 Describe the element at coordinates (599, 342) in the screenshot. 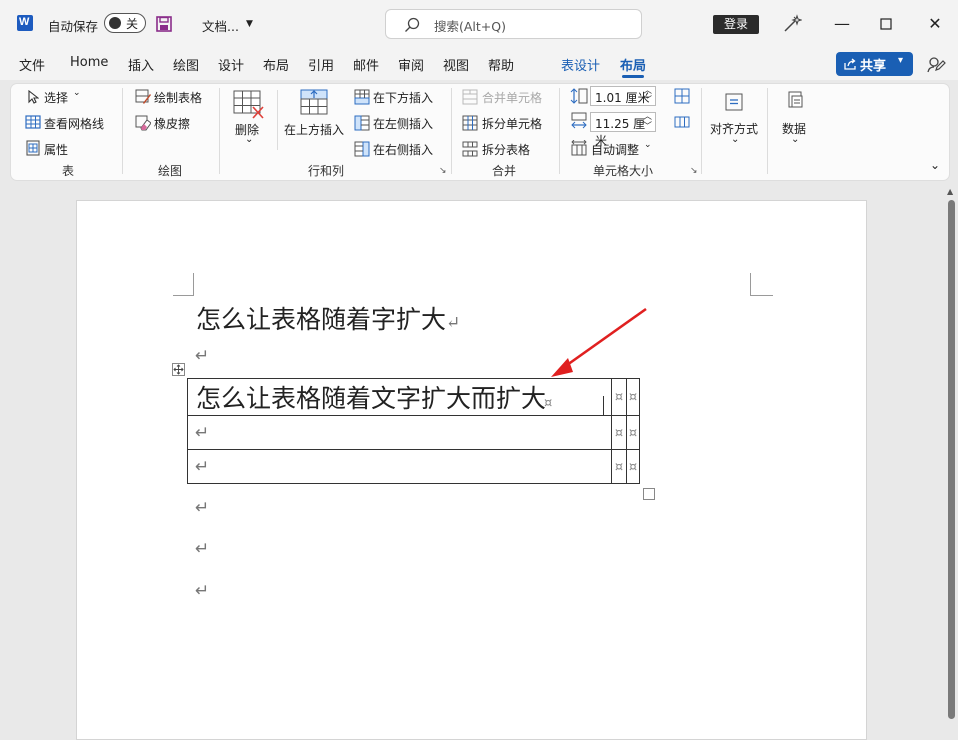

I see `annotation-arrow` at that location.